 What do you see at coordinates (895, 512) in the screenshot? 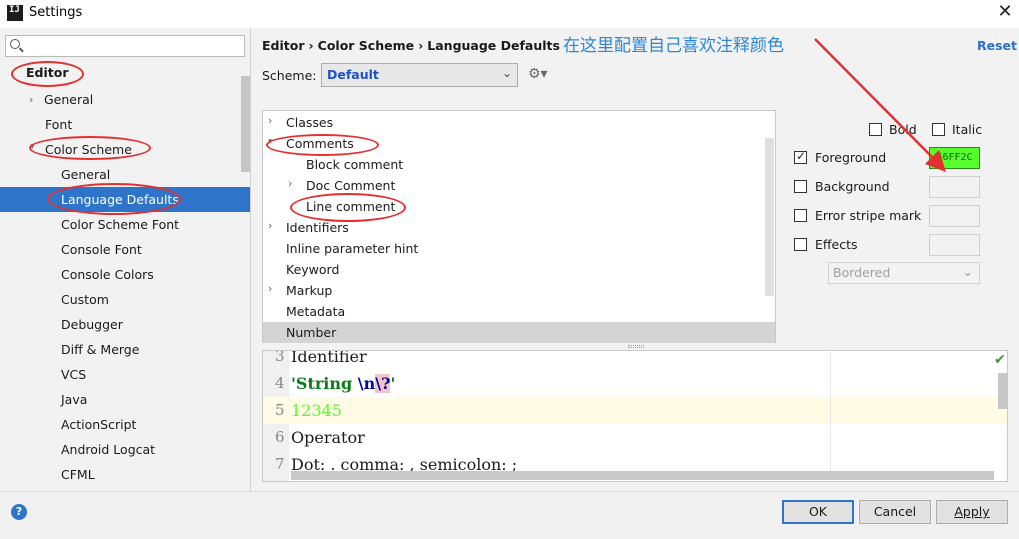
I see `cancel-button: Cancel` at bounding box center [895, 512].